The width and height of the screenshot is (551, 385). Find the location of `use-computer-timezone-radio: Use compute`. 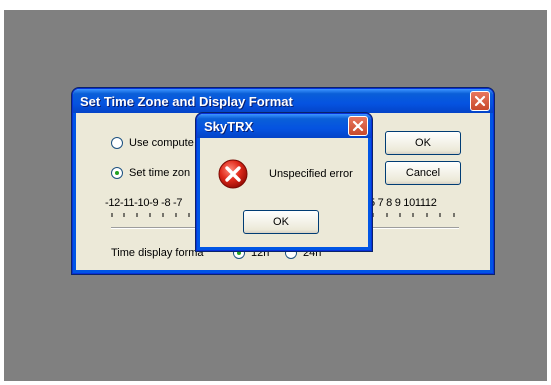

use-computer-timezone-radio: Use compute is located at coordinates (152, 143).